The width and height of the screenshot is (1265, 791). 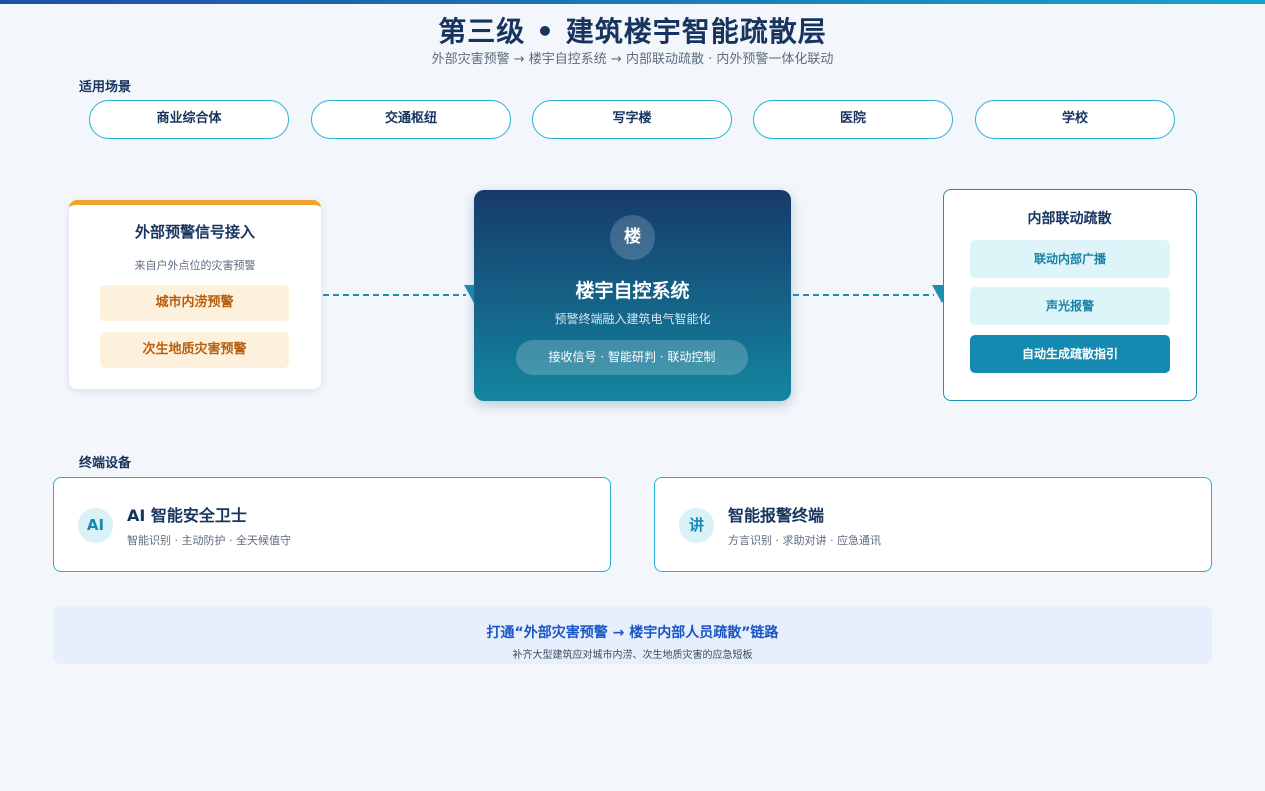 I want to click on page-subtitle: 外部灾害预警 → 楼宇自控系统 → 内部联动疏散 · 内外预警一体化联动, so click(x=632, y=59).